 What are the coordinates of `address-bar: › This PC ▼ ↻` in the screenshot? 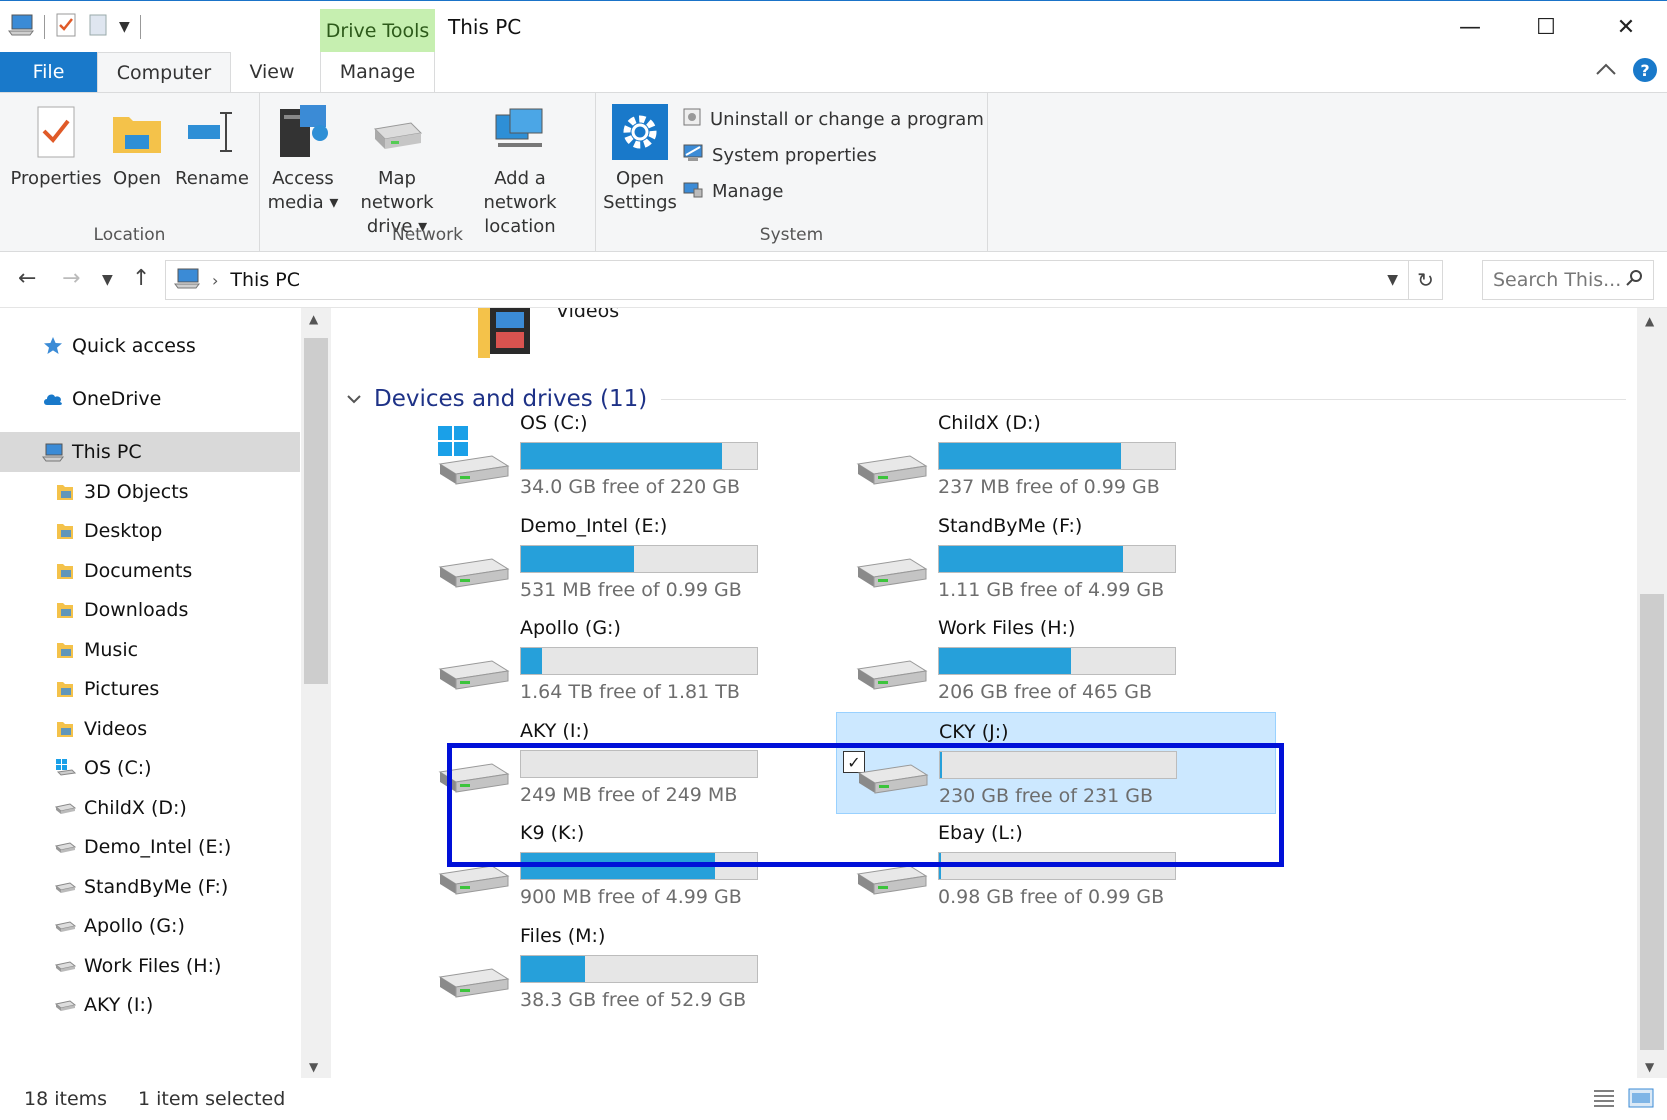 It's located at (804, 280).